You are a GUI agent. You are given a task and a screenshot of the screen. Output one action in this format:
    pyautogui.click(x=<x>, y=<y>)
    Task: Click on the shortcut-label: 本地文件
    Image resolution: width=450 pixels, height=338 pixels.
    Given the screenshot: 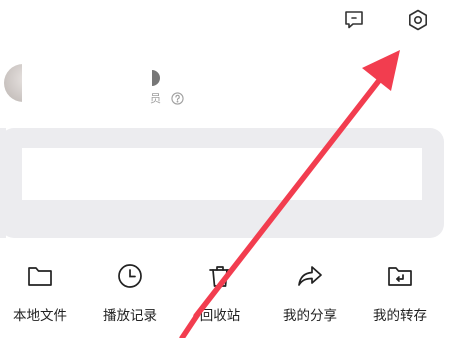 What is the action you would take?
    pyautogui.click(x=40, y=315)
    